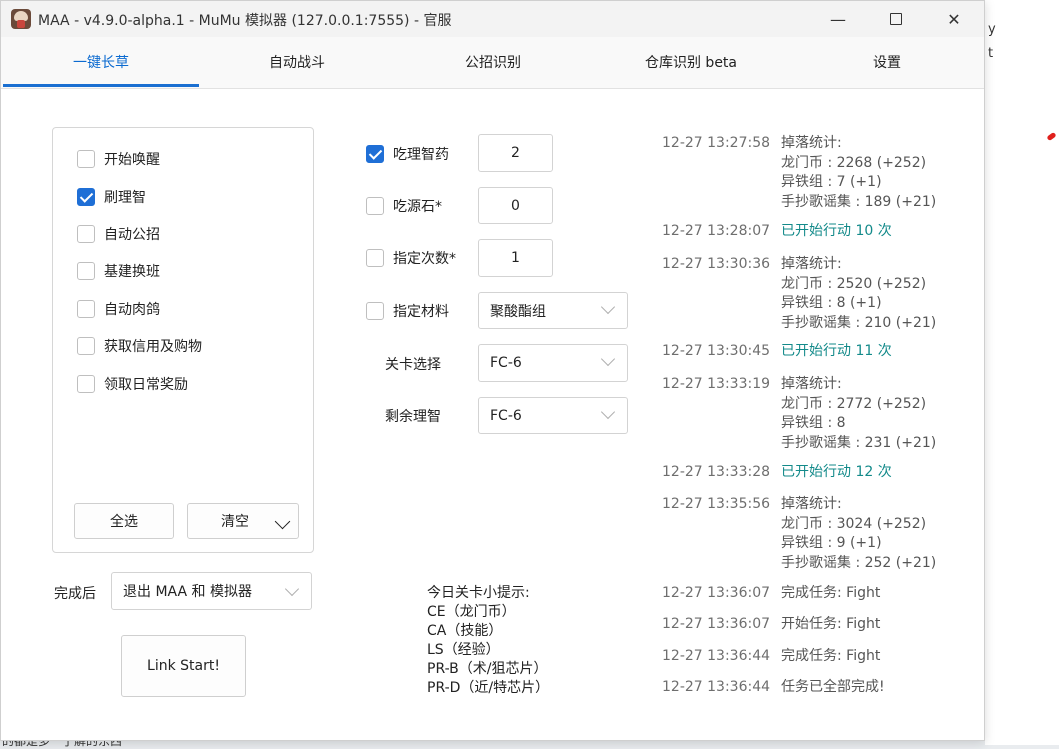 The width and height of the screenshot is (1059, 749). What do you see at coordinates (1022, 372) in the screenshot?
I see `background-window` at bounding box center [1022, 372].